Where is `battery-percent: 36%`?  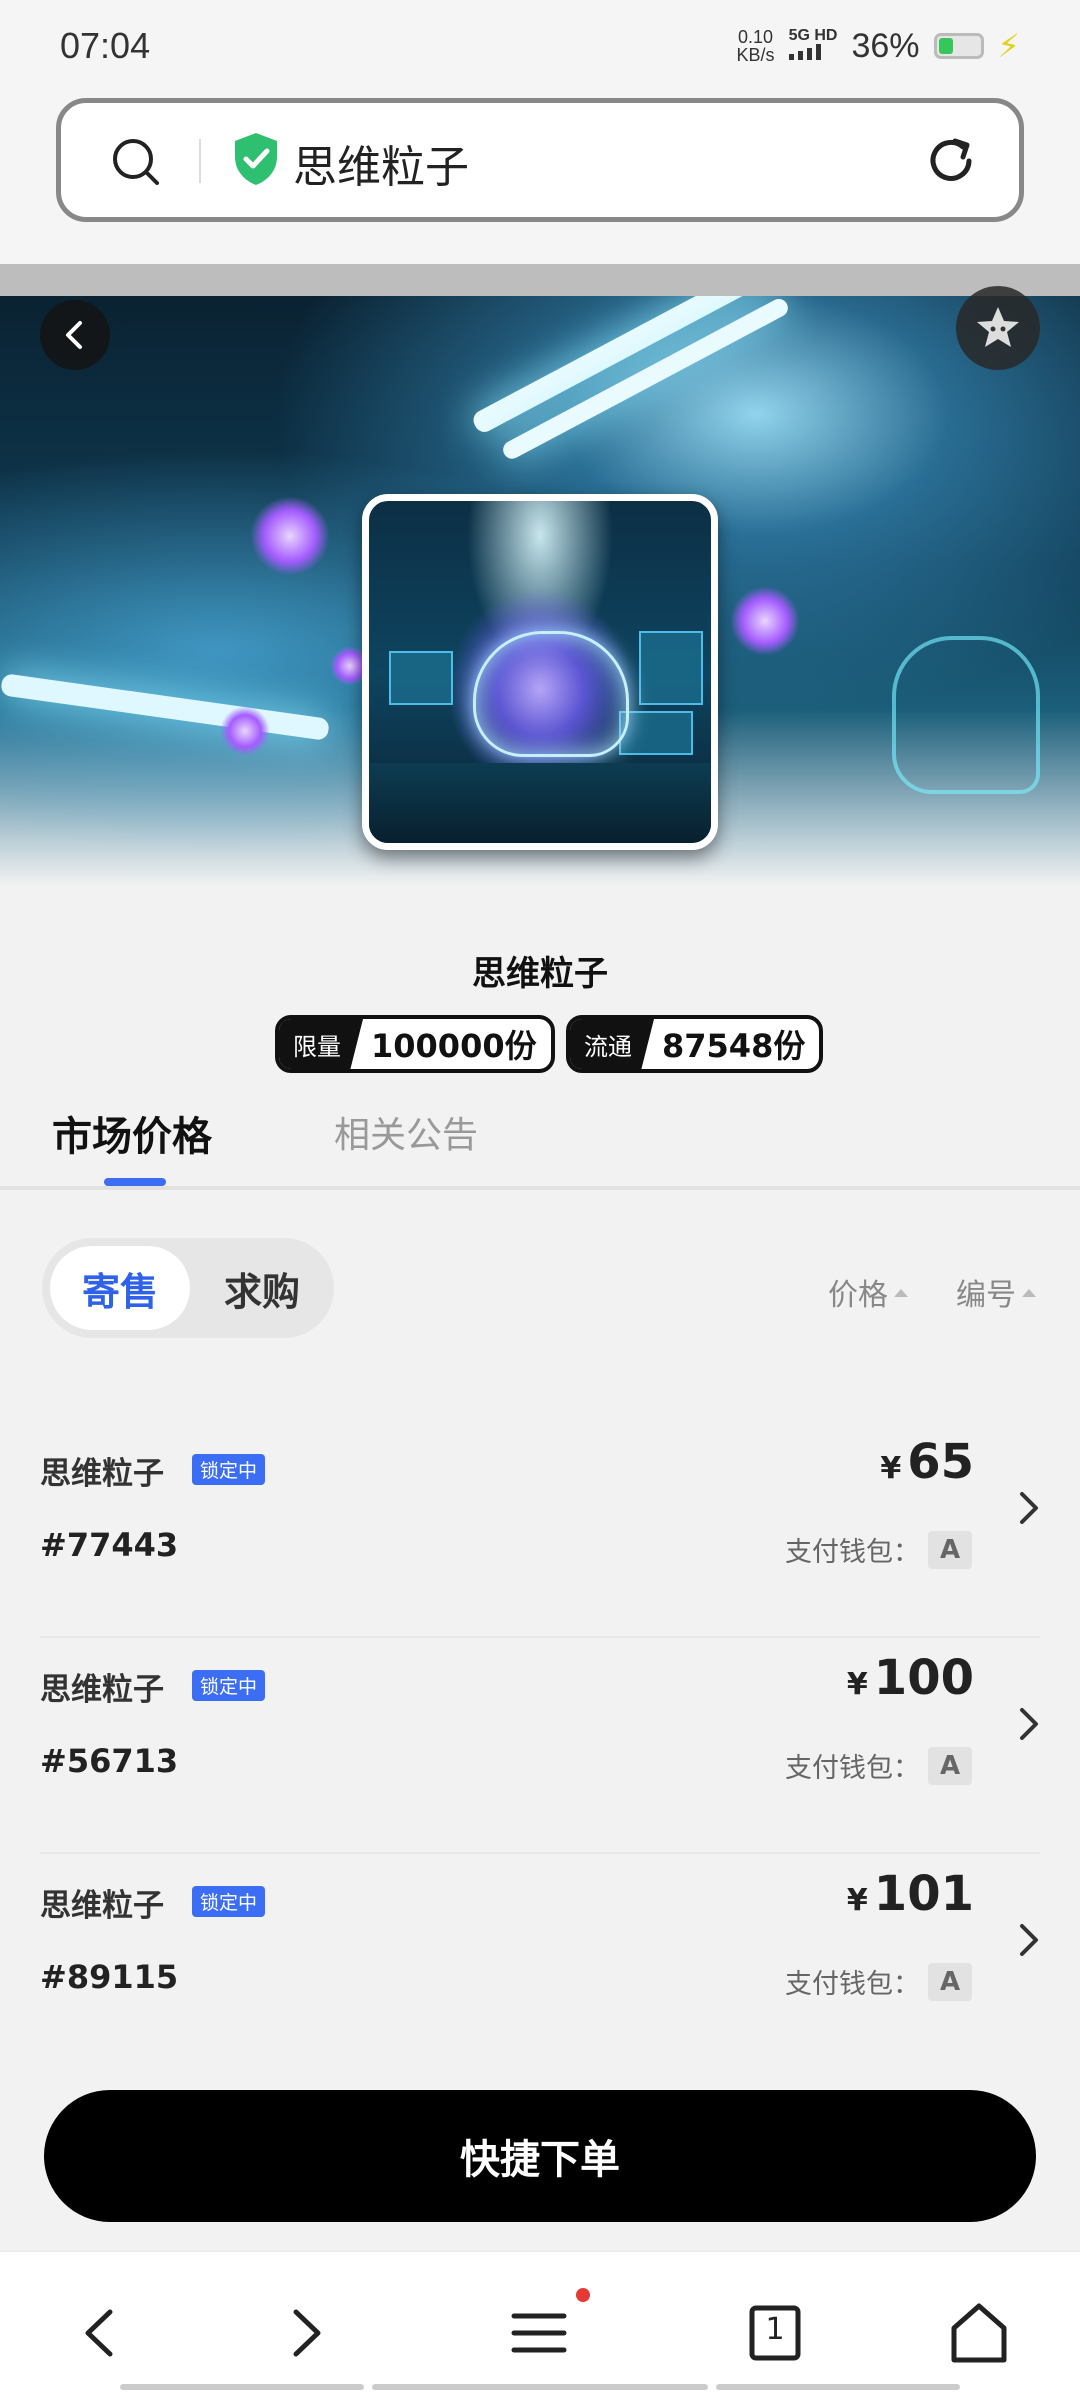 battery-percent: 36% is located at coordinates (885, 45).